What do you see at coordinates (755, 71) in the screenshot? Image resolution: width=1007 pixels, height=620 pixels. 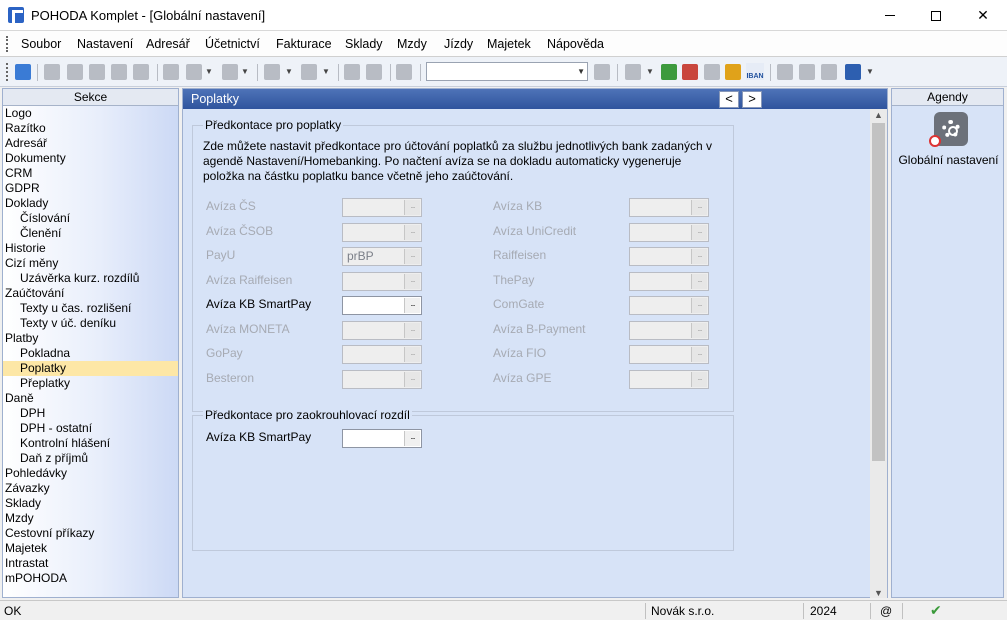 I see `iban-icon: IBAN` at bounding box center [755, 71].